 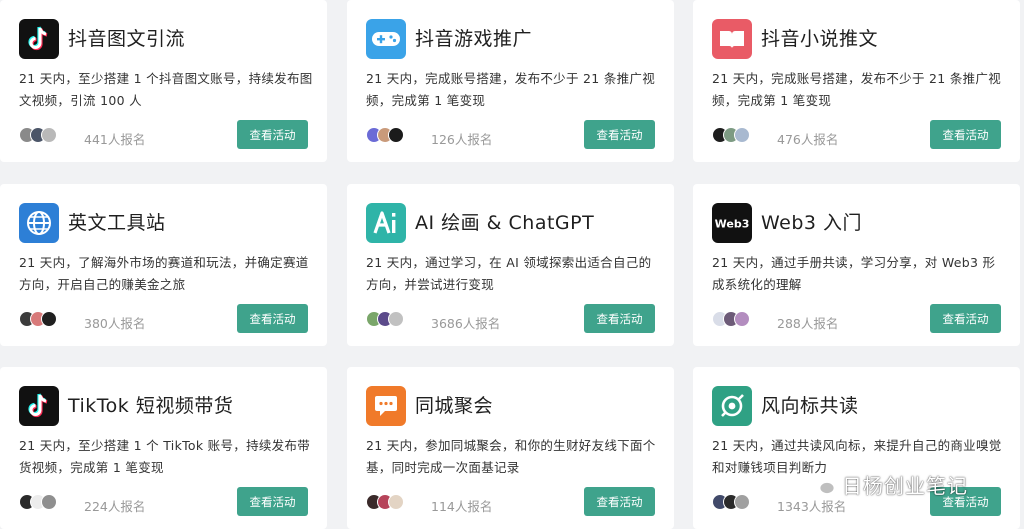 I want to click on card-title: 抖音游戏推广, so click(x=474, y=39).